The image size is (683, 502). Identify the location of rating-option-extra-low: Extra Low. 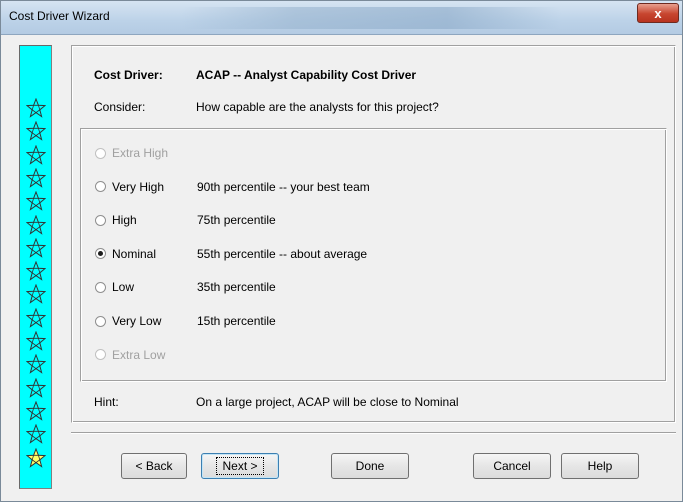
(130, 355).